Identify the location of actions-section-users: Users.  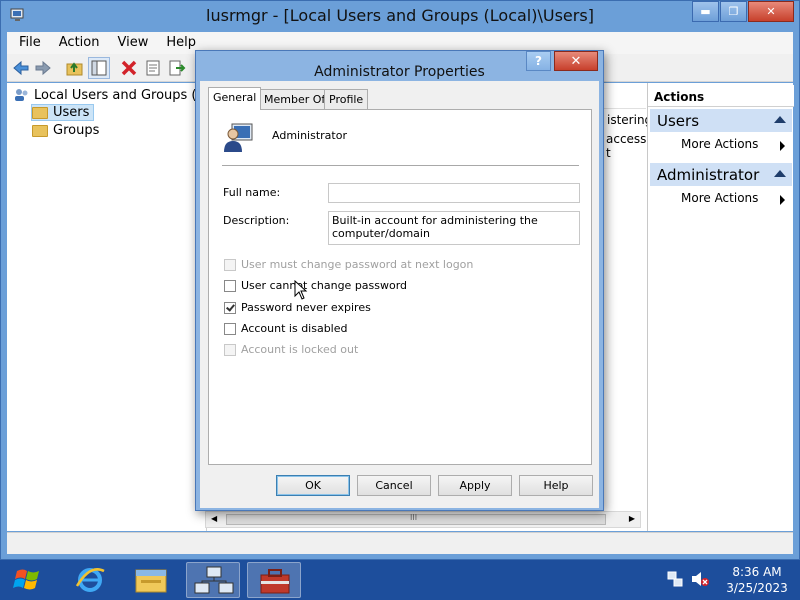
(721, 120).